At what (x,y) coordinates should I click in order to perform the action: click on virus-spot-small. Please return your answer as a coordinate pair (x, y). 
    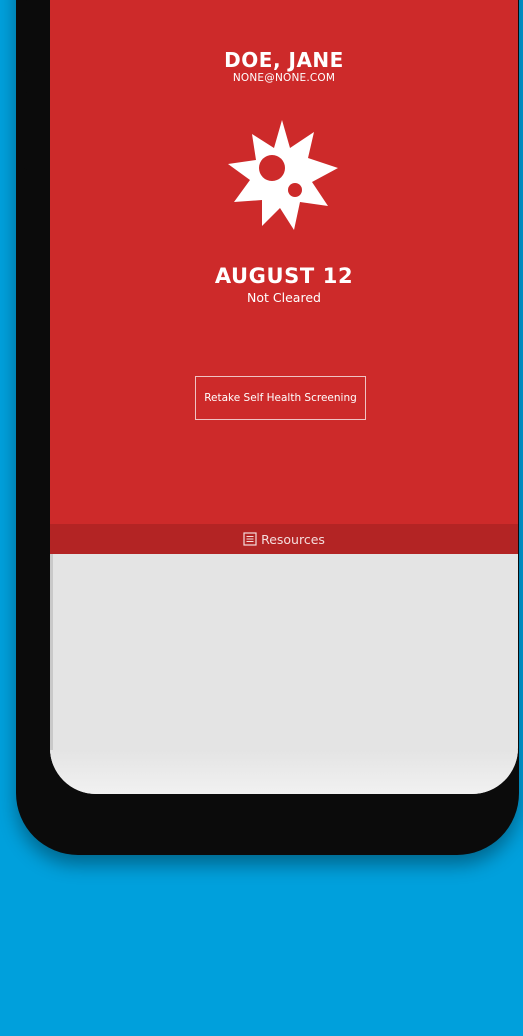
    Looking at the image, I should click on (295, 190).